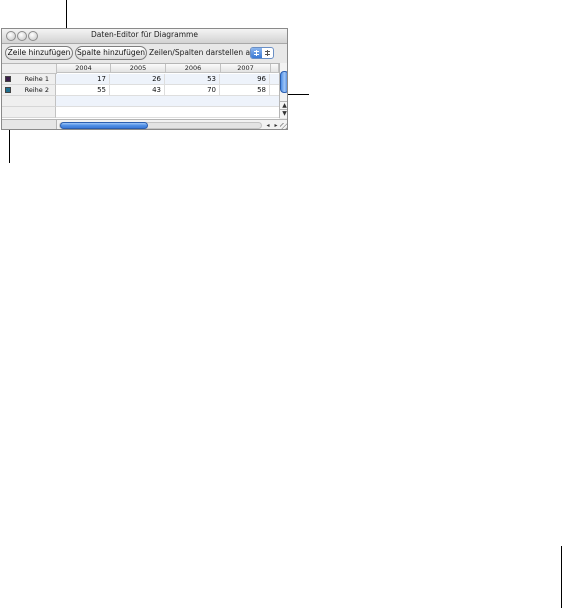  Describe the element at coordinates (111, 53) in the screenshot. I see `add-column-button: Spalte hinzufügen` at that location.